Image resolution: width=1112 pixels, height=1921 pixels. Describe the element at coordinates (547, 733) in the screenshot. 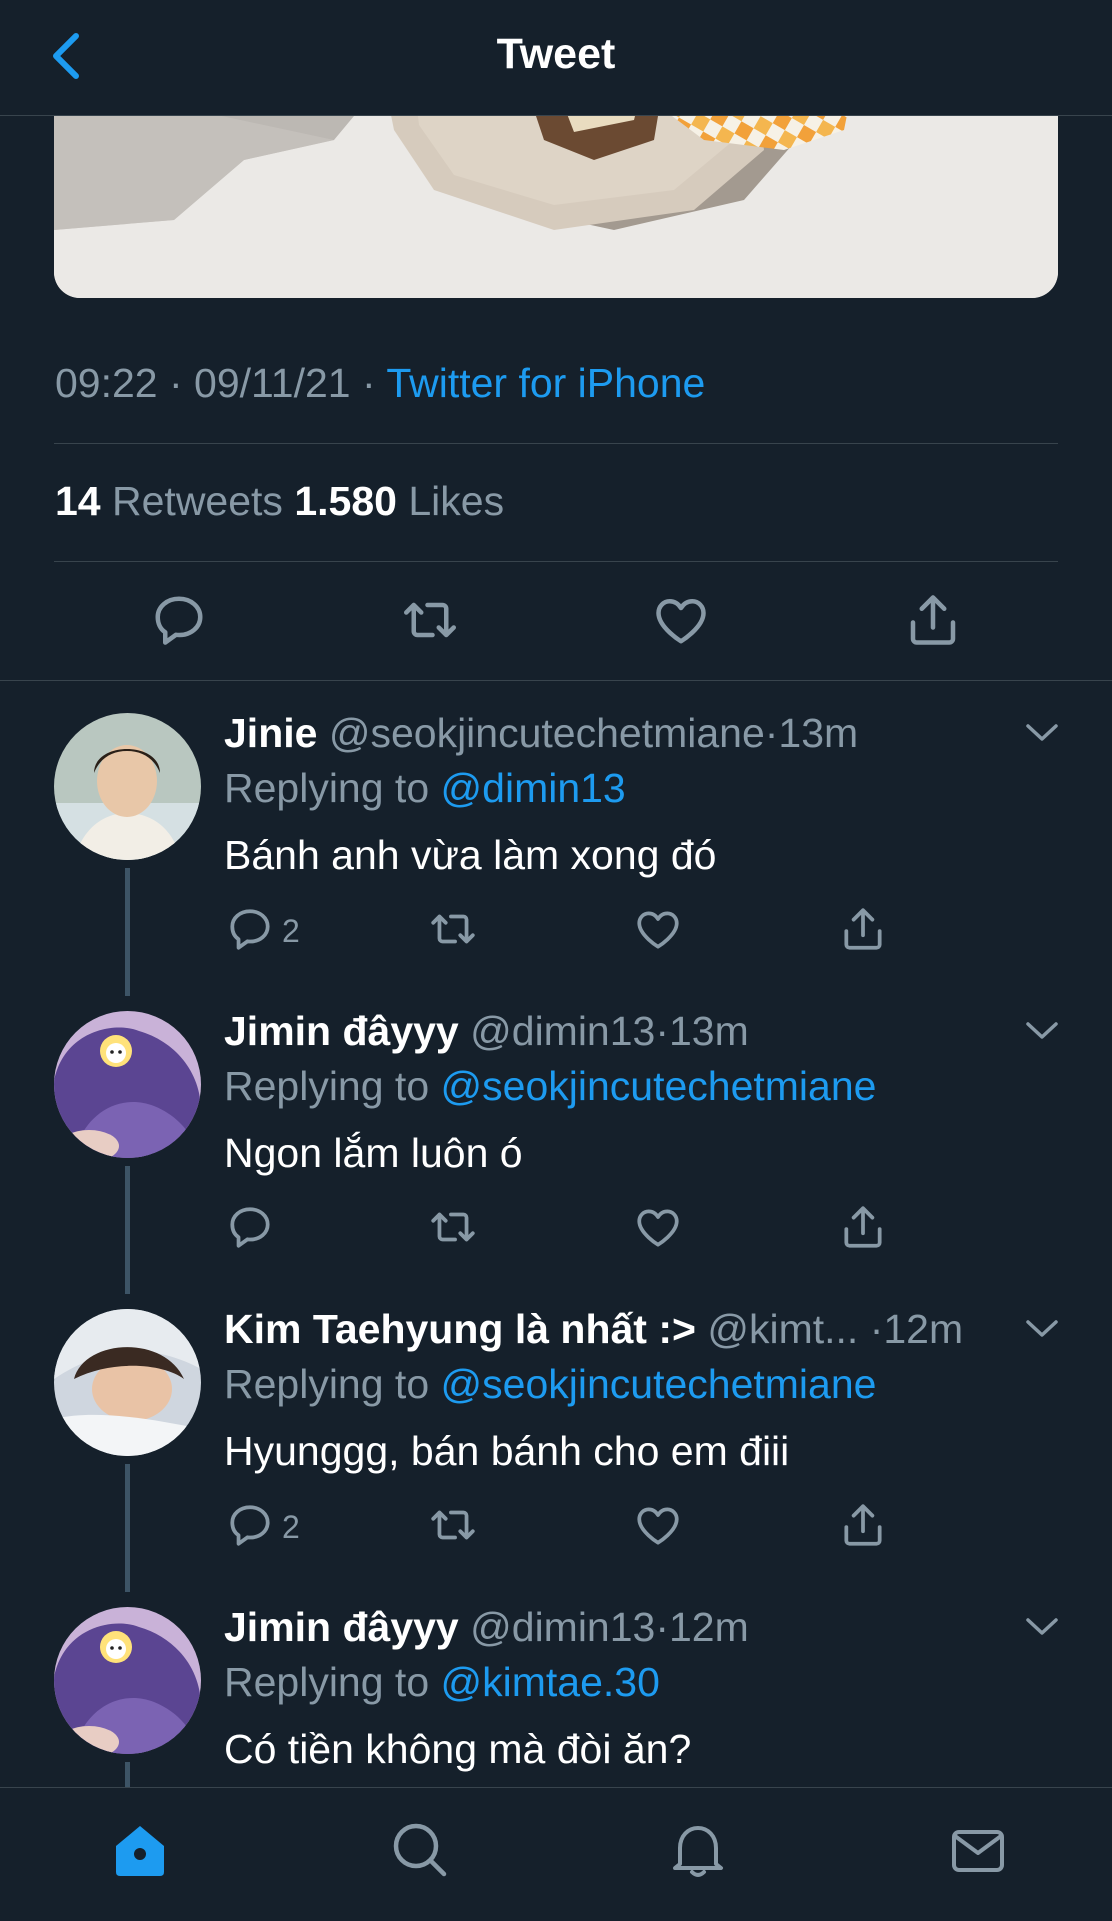

I see `user-handle: @seokjincutechetmiane` at that location.